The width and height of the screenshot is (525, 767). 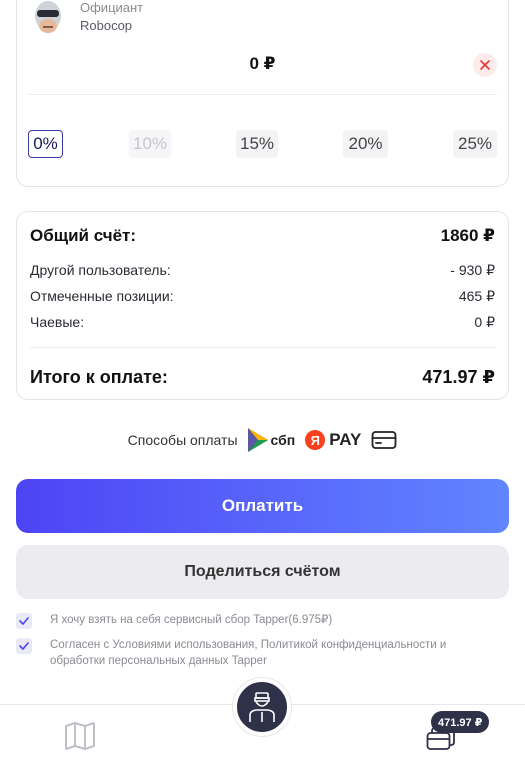 I want to click on summary-row-selected-items: Отмеченные позиции: 465 ₽, so click(x=262, y=296).